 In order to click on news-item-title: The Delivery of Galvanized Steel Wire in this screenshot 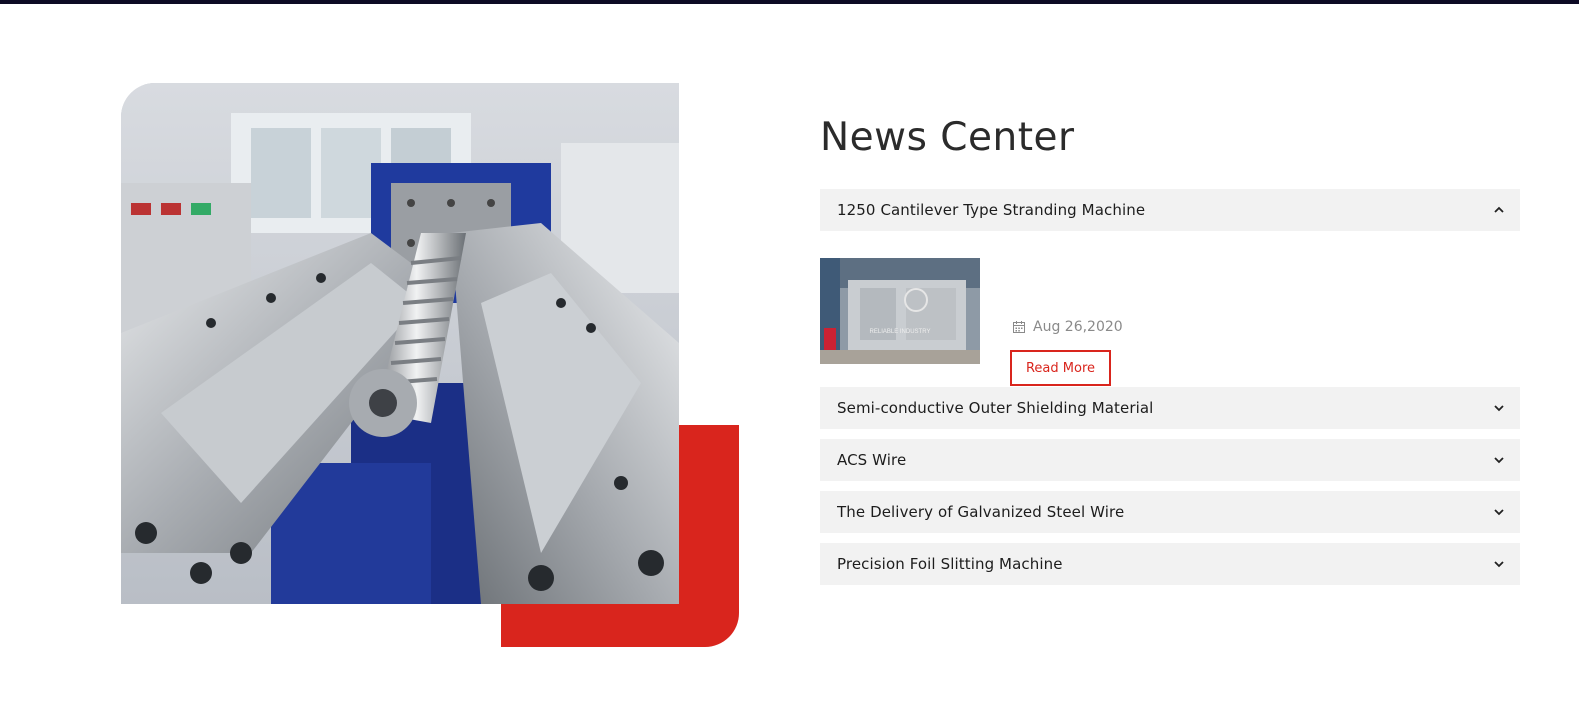, I will do `click(981, 512)`.